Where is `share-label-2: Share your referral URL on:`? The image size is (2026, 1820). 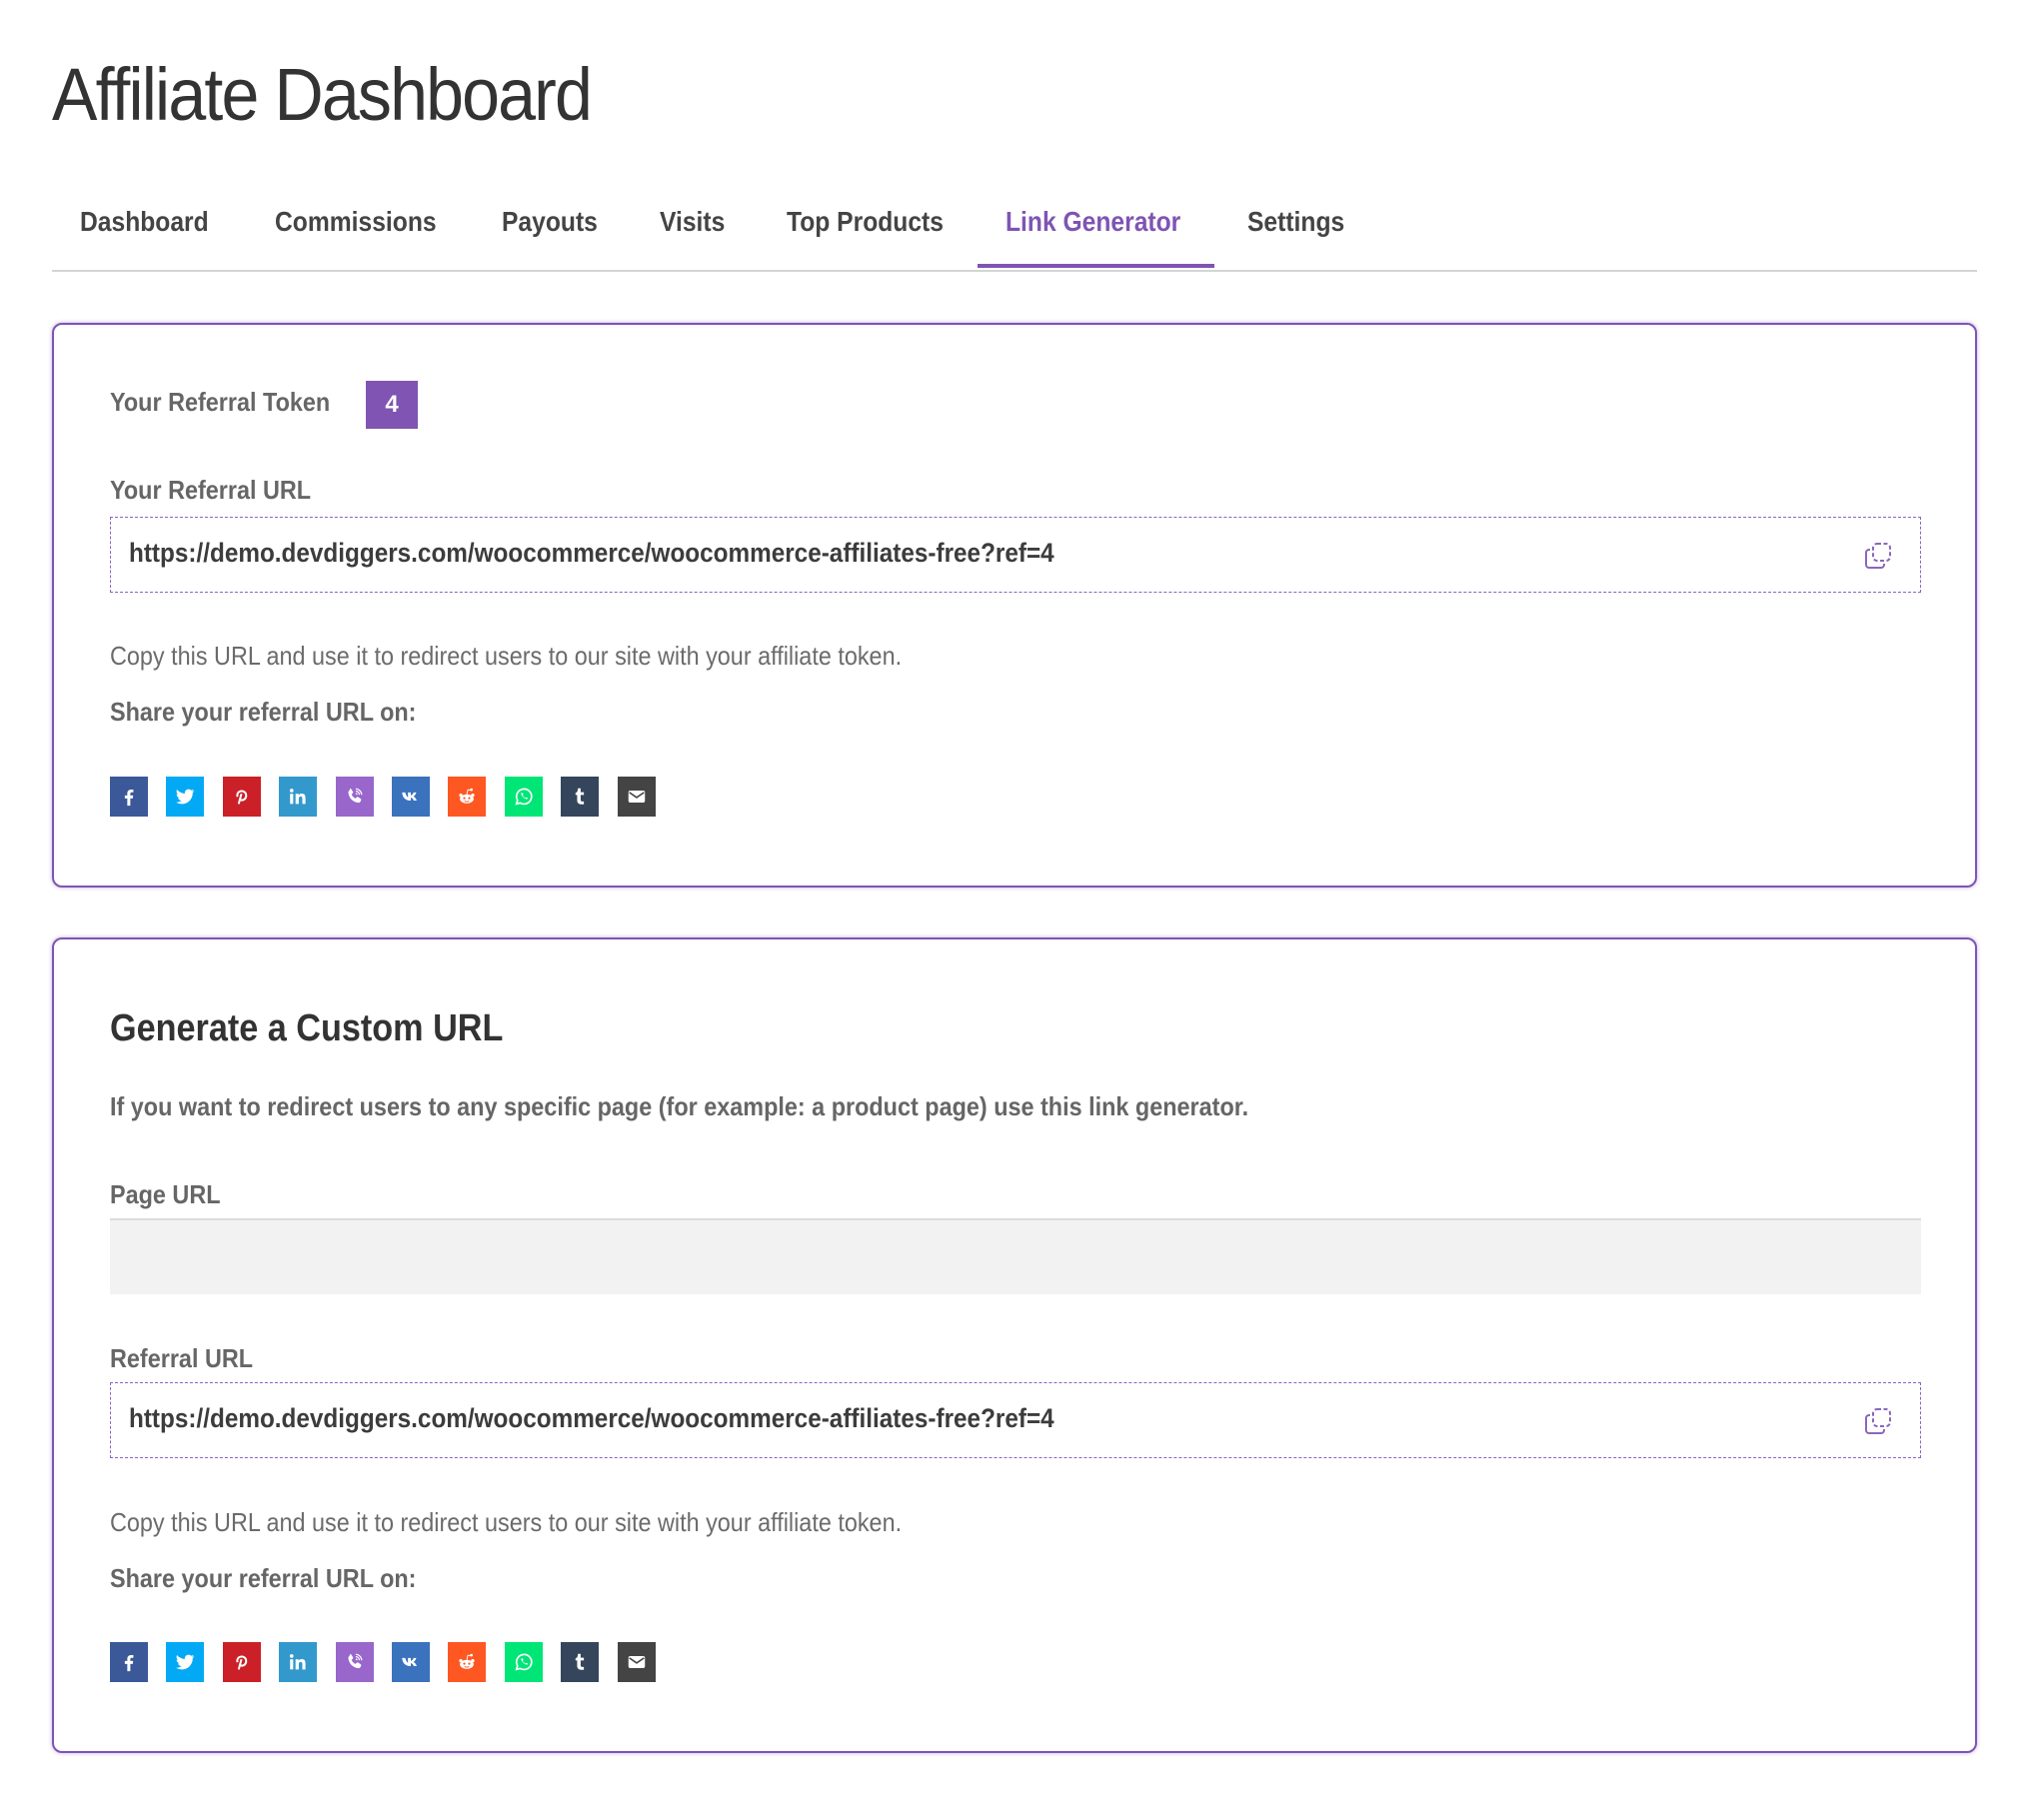
share-label-2: Share your referral URL on: is located at coordinates (263, 1578).